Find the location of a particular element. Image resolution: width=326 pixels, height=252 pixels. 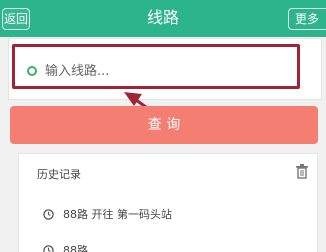

location-dot-icon is located at coordinates (32, 71).